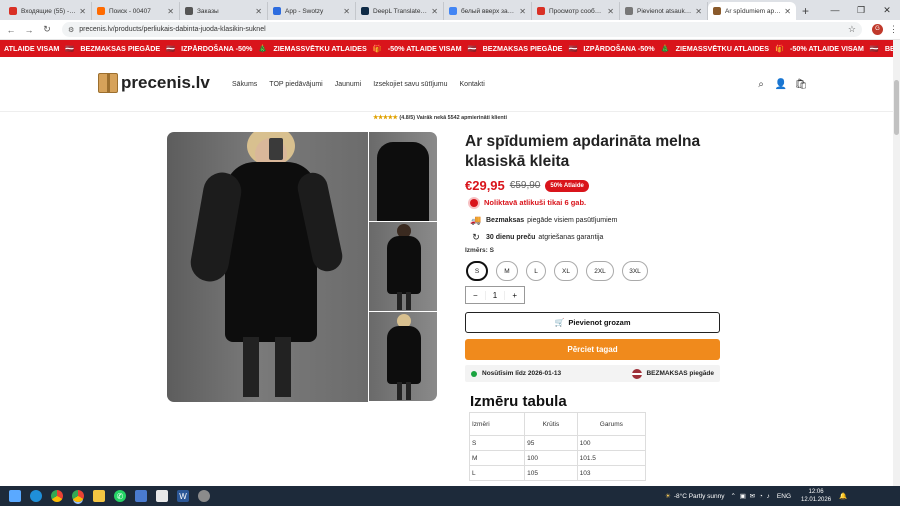 This screenshot has height=506, width=900. I want to click on browser-tab: белый вверх защит ✕, so click(488, 11).